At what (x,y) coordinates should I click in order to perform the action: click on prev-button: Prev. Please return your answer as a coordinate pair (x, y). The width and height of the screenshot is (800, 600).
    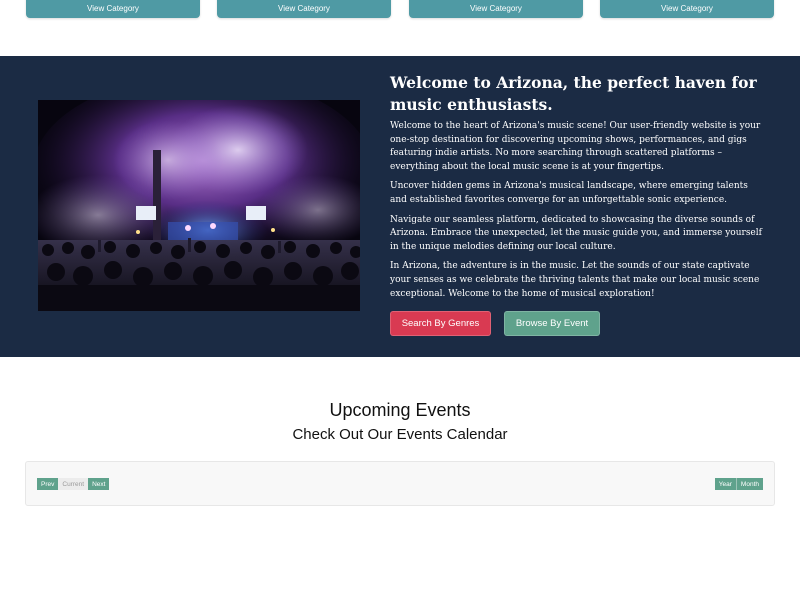
    Looking at the image, I should click on (48, 484).